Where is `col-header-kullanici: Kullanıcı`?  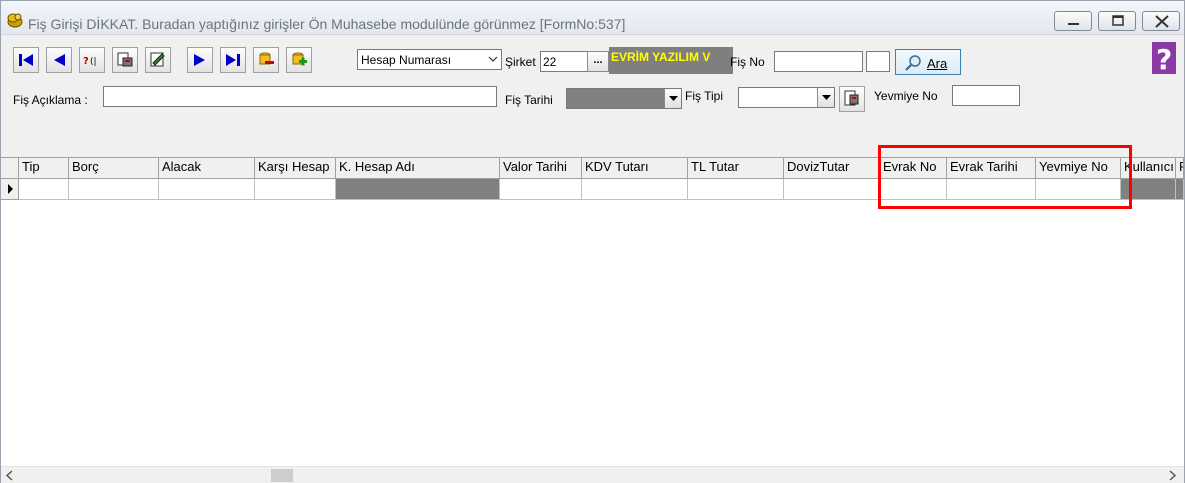
col-header-kullanici: Kullanıcı is located at coordinates (1148, 168).